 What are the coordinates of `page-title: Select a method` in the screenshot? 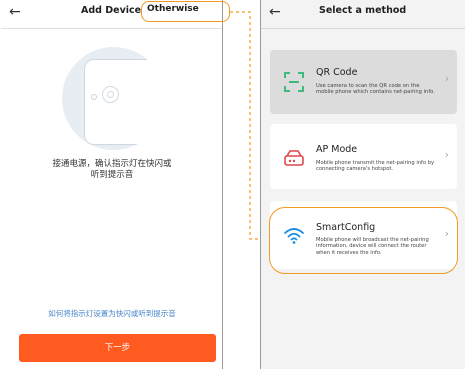 It's located at (363, 10).